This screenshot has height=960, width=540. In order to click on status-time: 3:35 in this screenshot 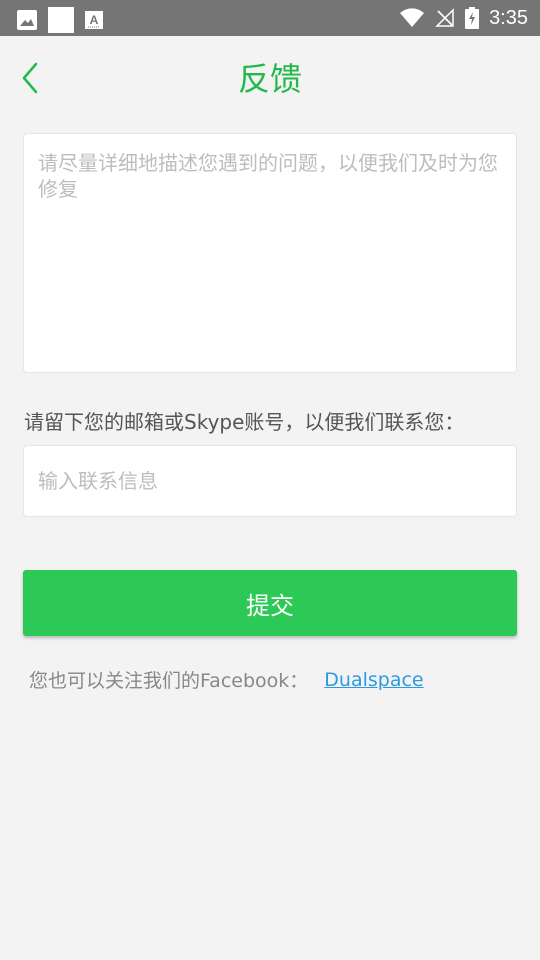, I will do `click(508, 17)`.